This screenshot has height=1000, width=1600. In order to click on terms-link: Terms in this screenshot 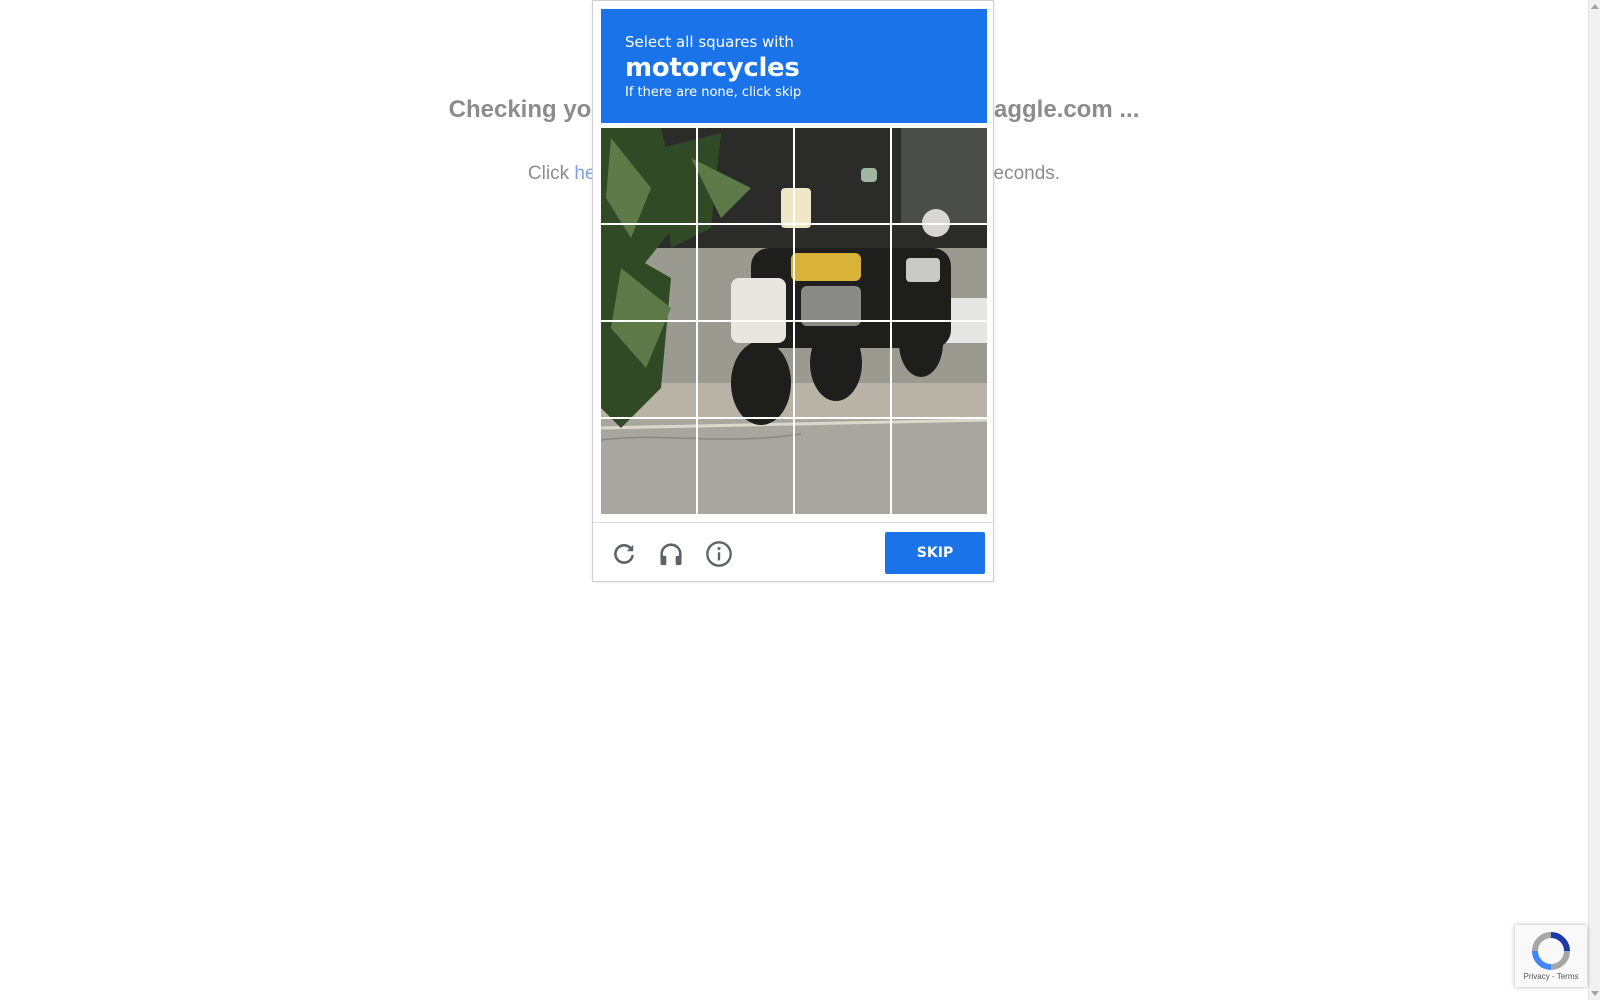, I will do `click(1568, 976)`.